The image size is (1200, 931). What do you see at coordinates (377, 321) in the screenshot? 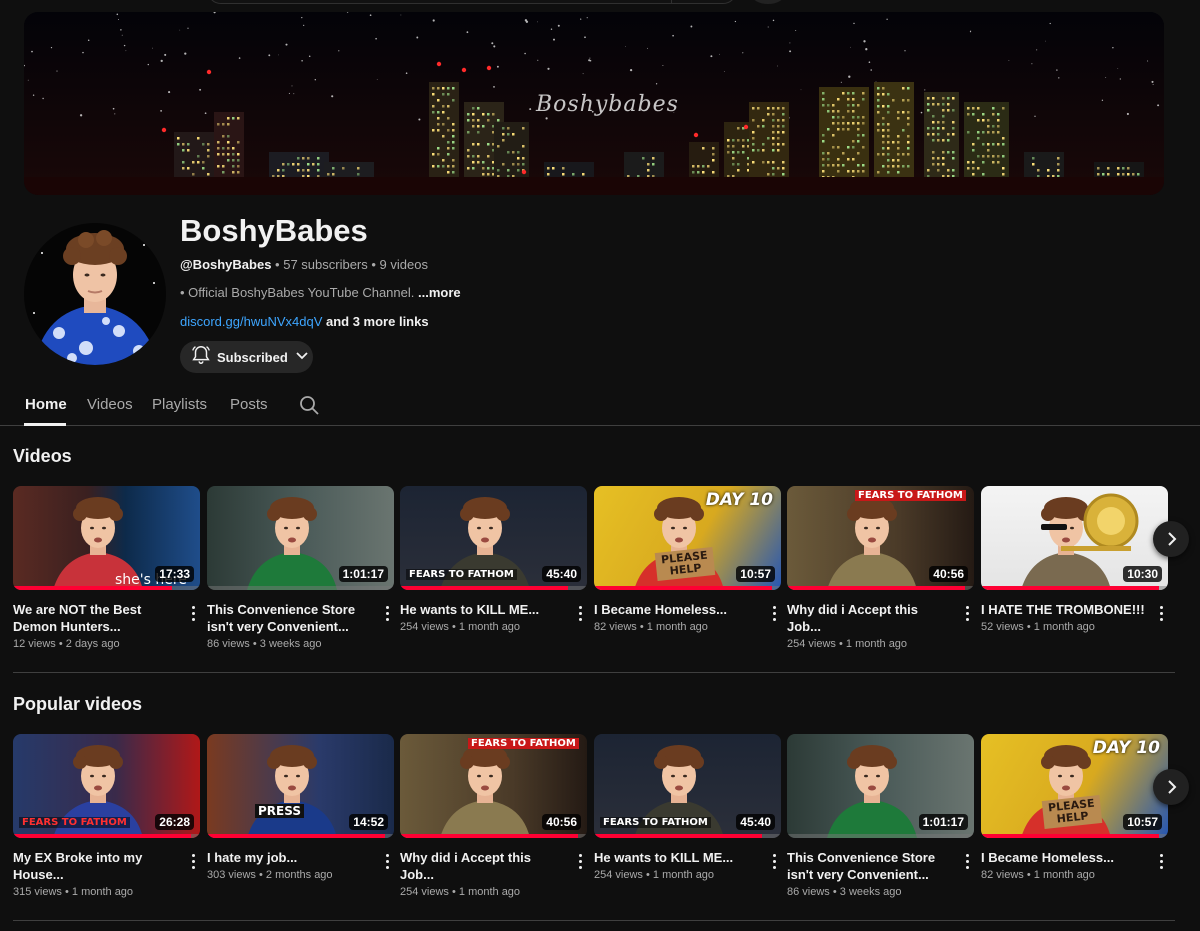
I see `more-links-button: and 3 more links` at bounding box center [377, 321].